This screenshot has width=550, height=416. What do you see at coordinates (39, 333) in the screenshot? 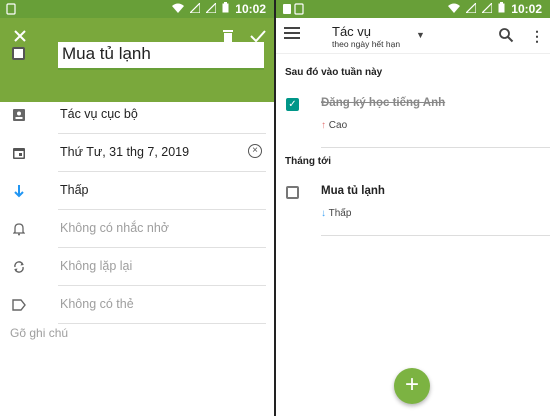
I see `notes-input: Gõ ghi chú` at bounding box center [39, 333].